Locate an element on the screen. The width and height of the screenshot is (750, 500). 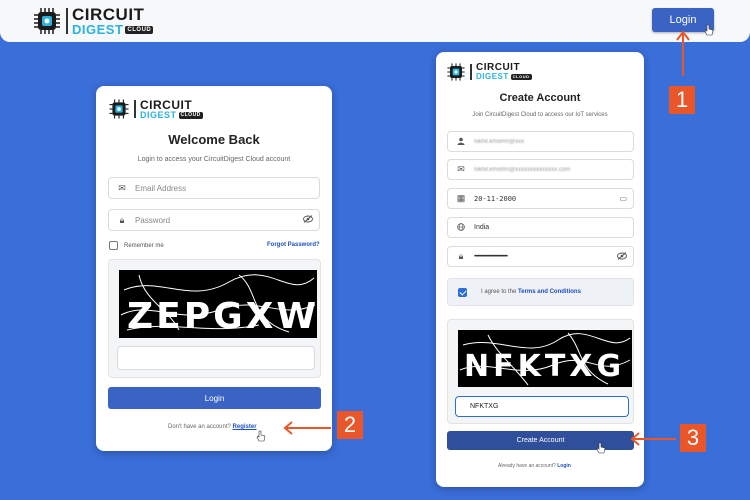
terms-row: I agree to the Terms and Conditions is located at coordinates (540, 292).